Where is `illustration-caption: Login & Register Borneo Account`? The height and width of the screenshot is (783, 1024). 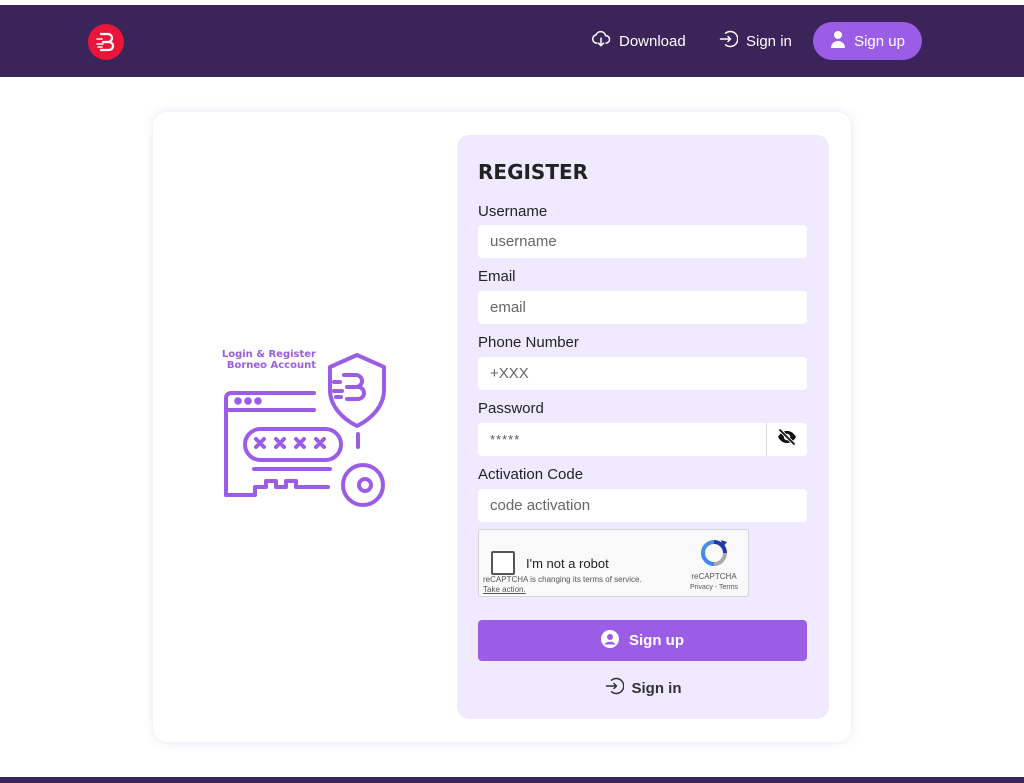
illustration-caption: Login & Register Borneo Account is located at coordinates (267, 360).